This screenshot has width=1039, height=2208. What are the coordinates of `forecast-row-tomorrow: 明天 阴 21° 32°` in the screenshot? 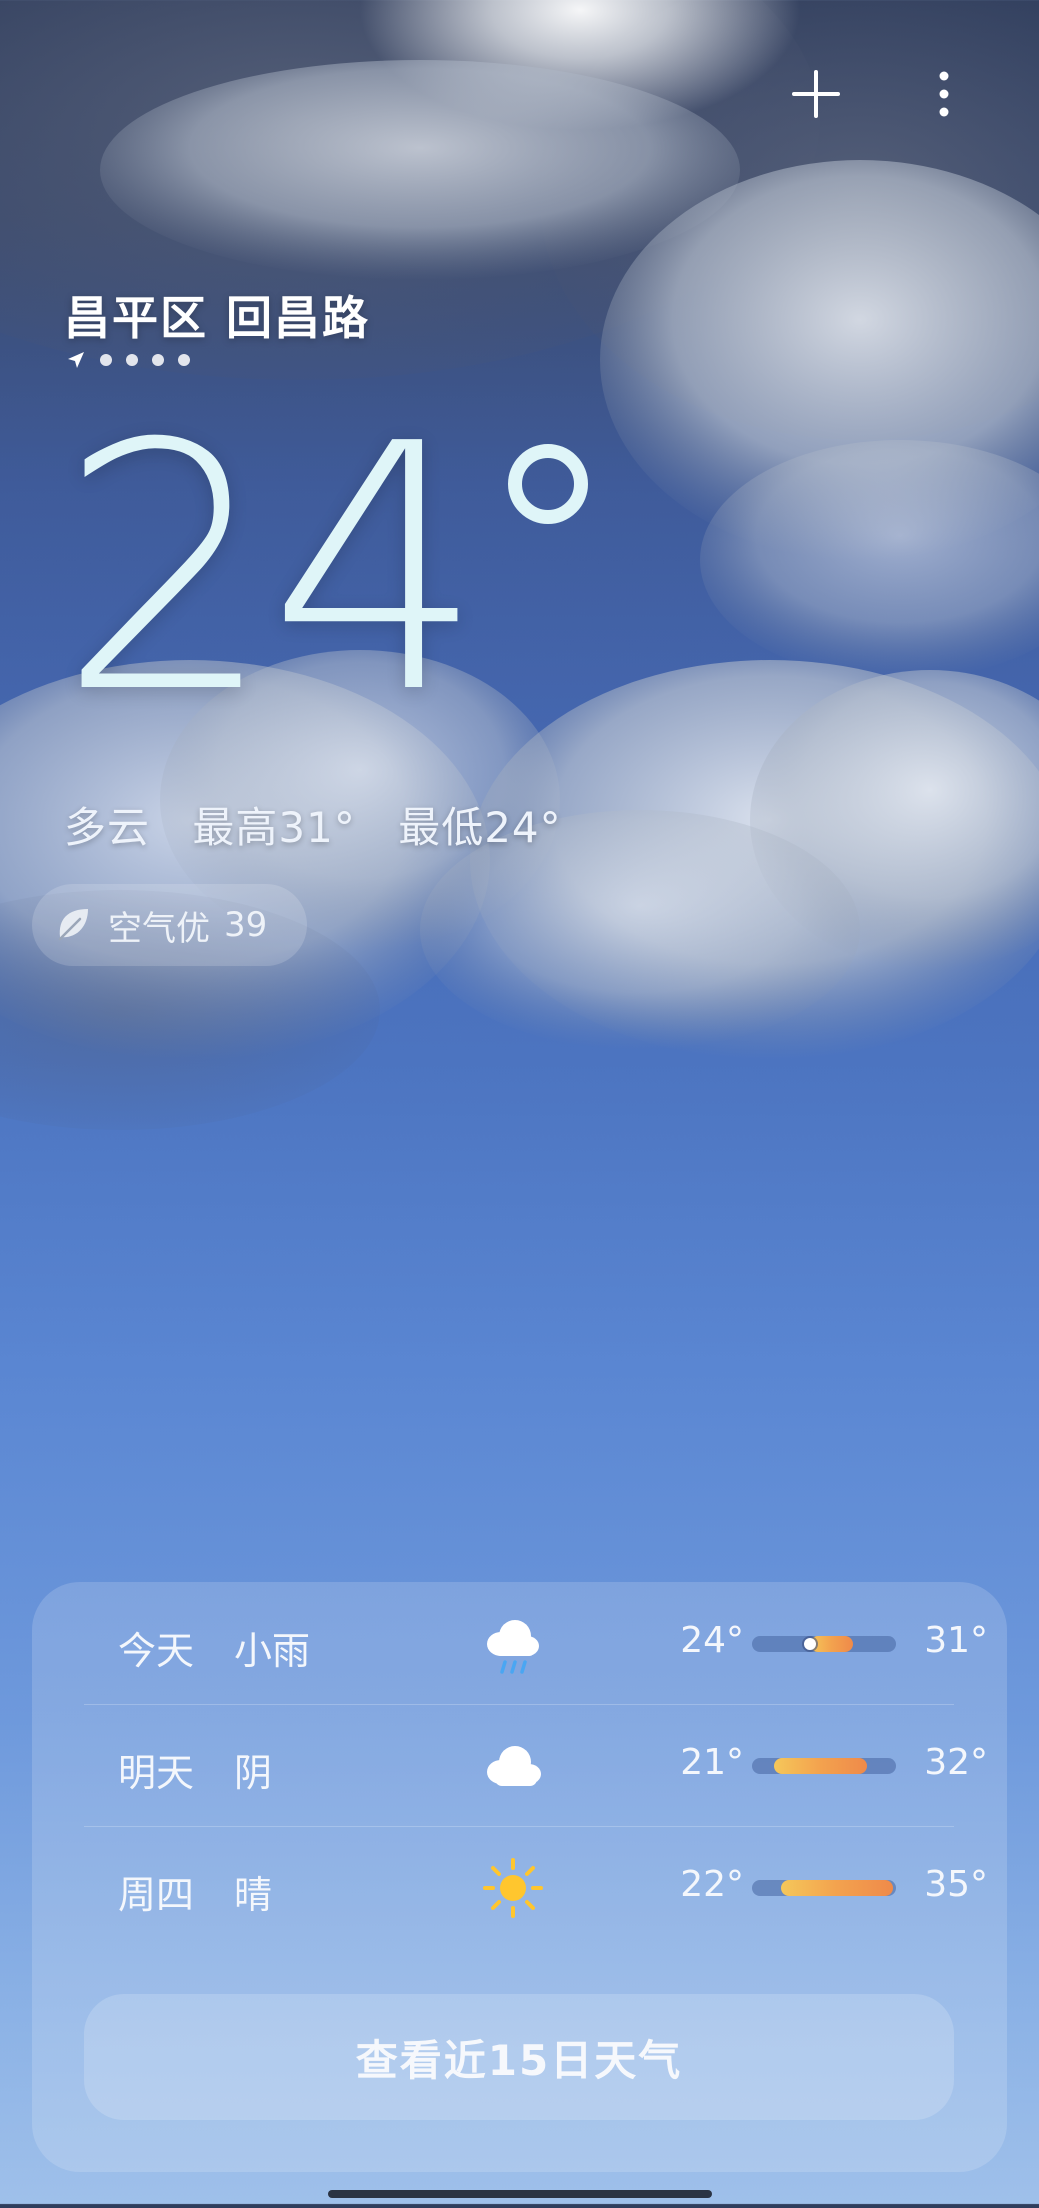 It's located at (536, 1765).